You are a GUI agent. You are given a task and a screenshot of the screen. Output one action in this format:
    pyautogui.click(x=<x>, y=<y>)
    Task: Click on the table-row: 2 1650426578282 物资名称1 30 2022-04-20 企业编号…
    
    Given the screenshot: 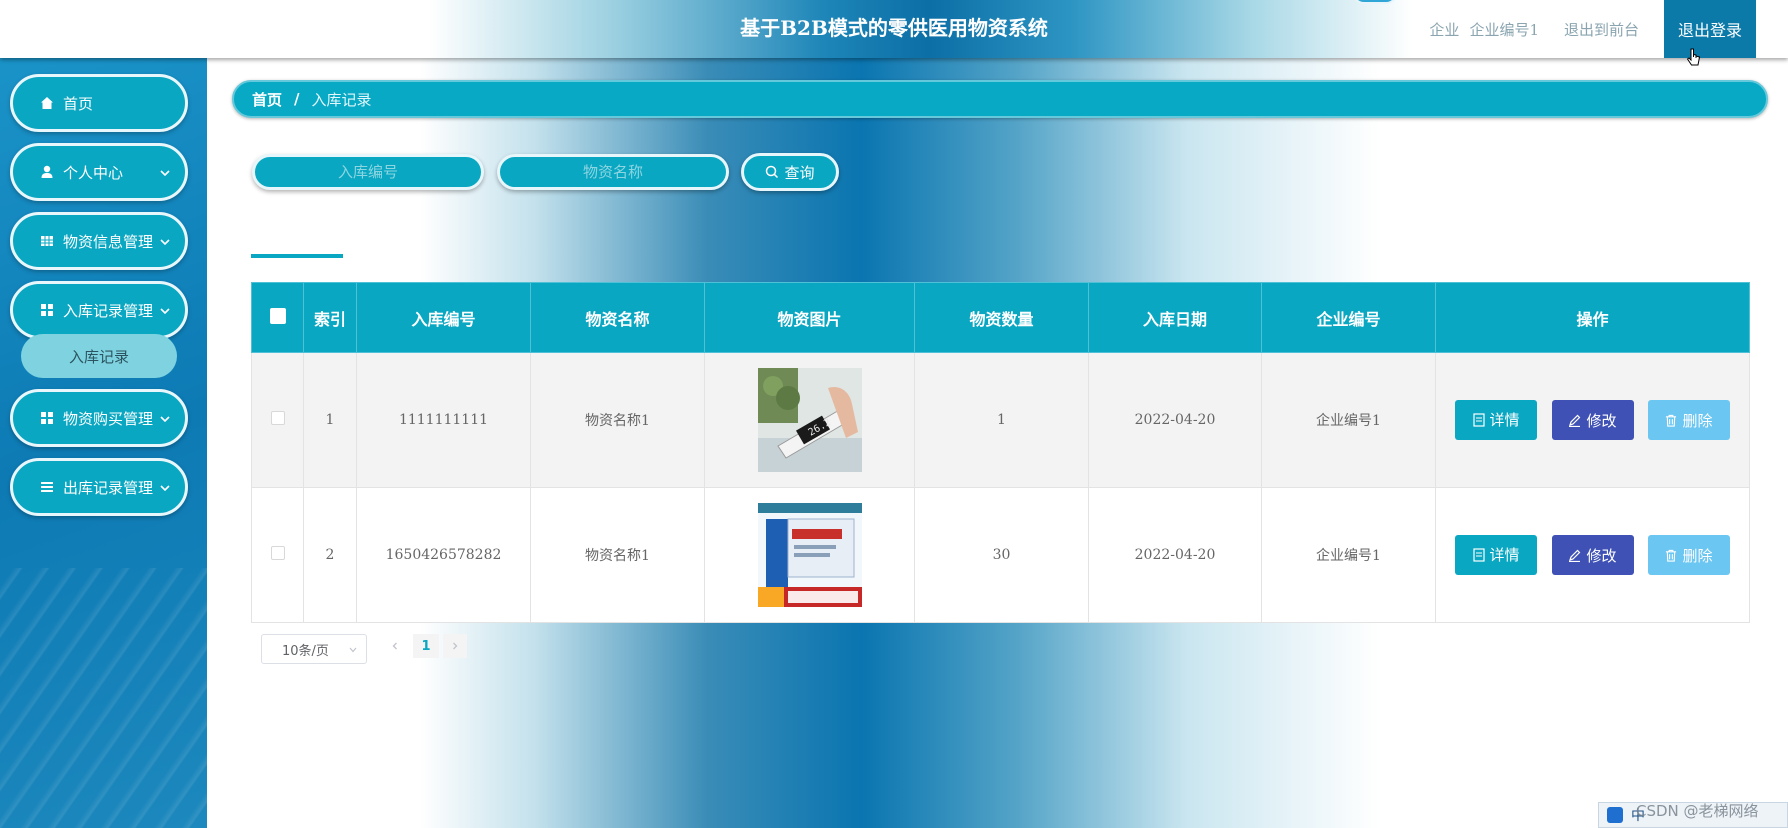 What is the action you would take?
    pyautogui.click(x=1000, y=555)
    